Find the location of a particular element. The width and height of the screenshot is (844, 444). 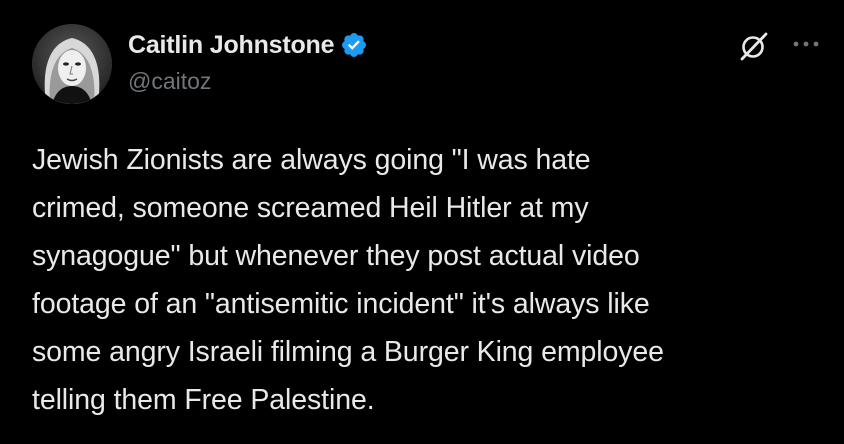

name-row: Caitlin Johnstone is located at coordinates (248, 45).